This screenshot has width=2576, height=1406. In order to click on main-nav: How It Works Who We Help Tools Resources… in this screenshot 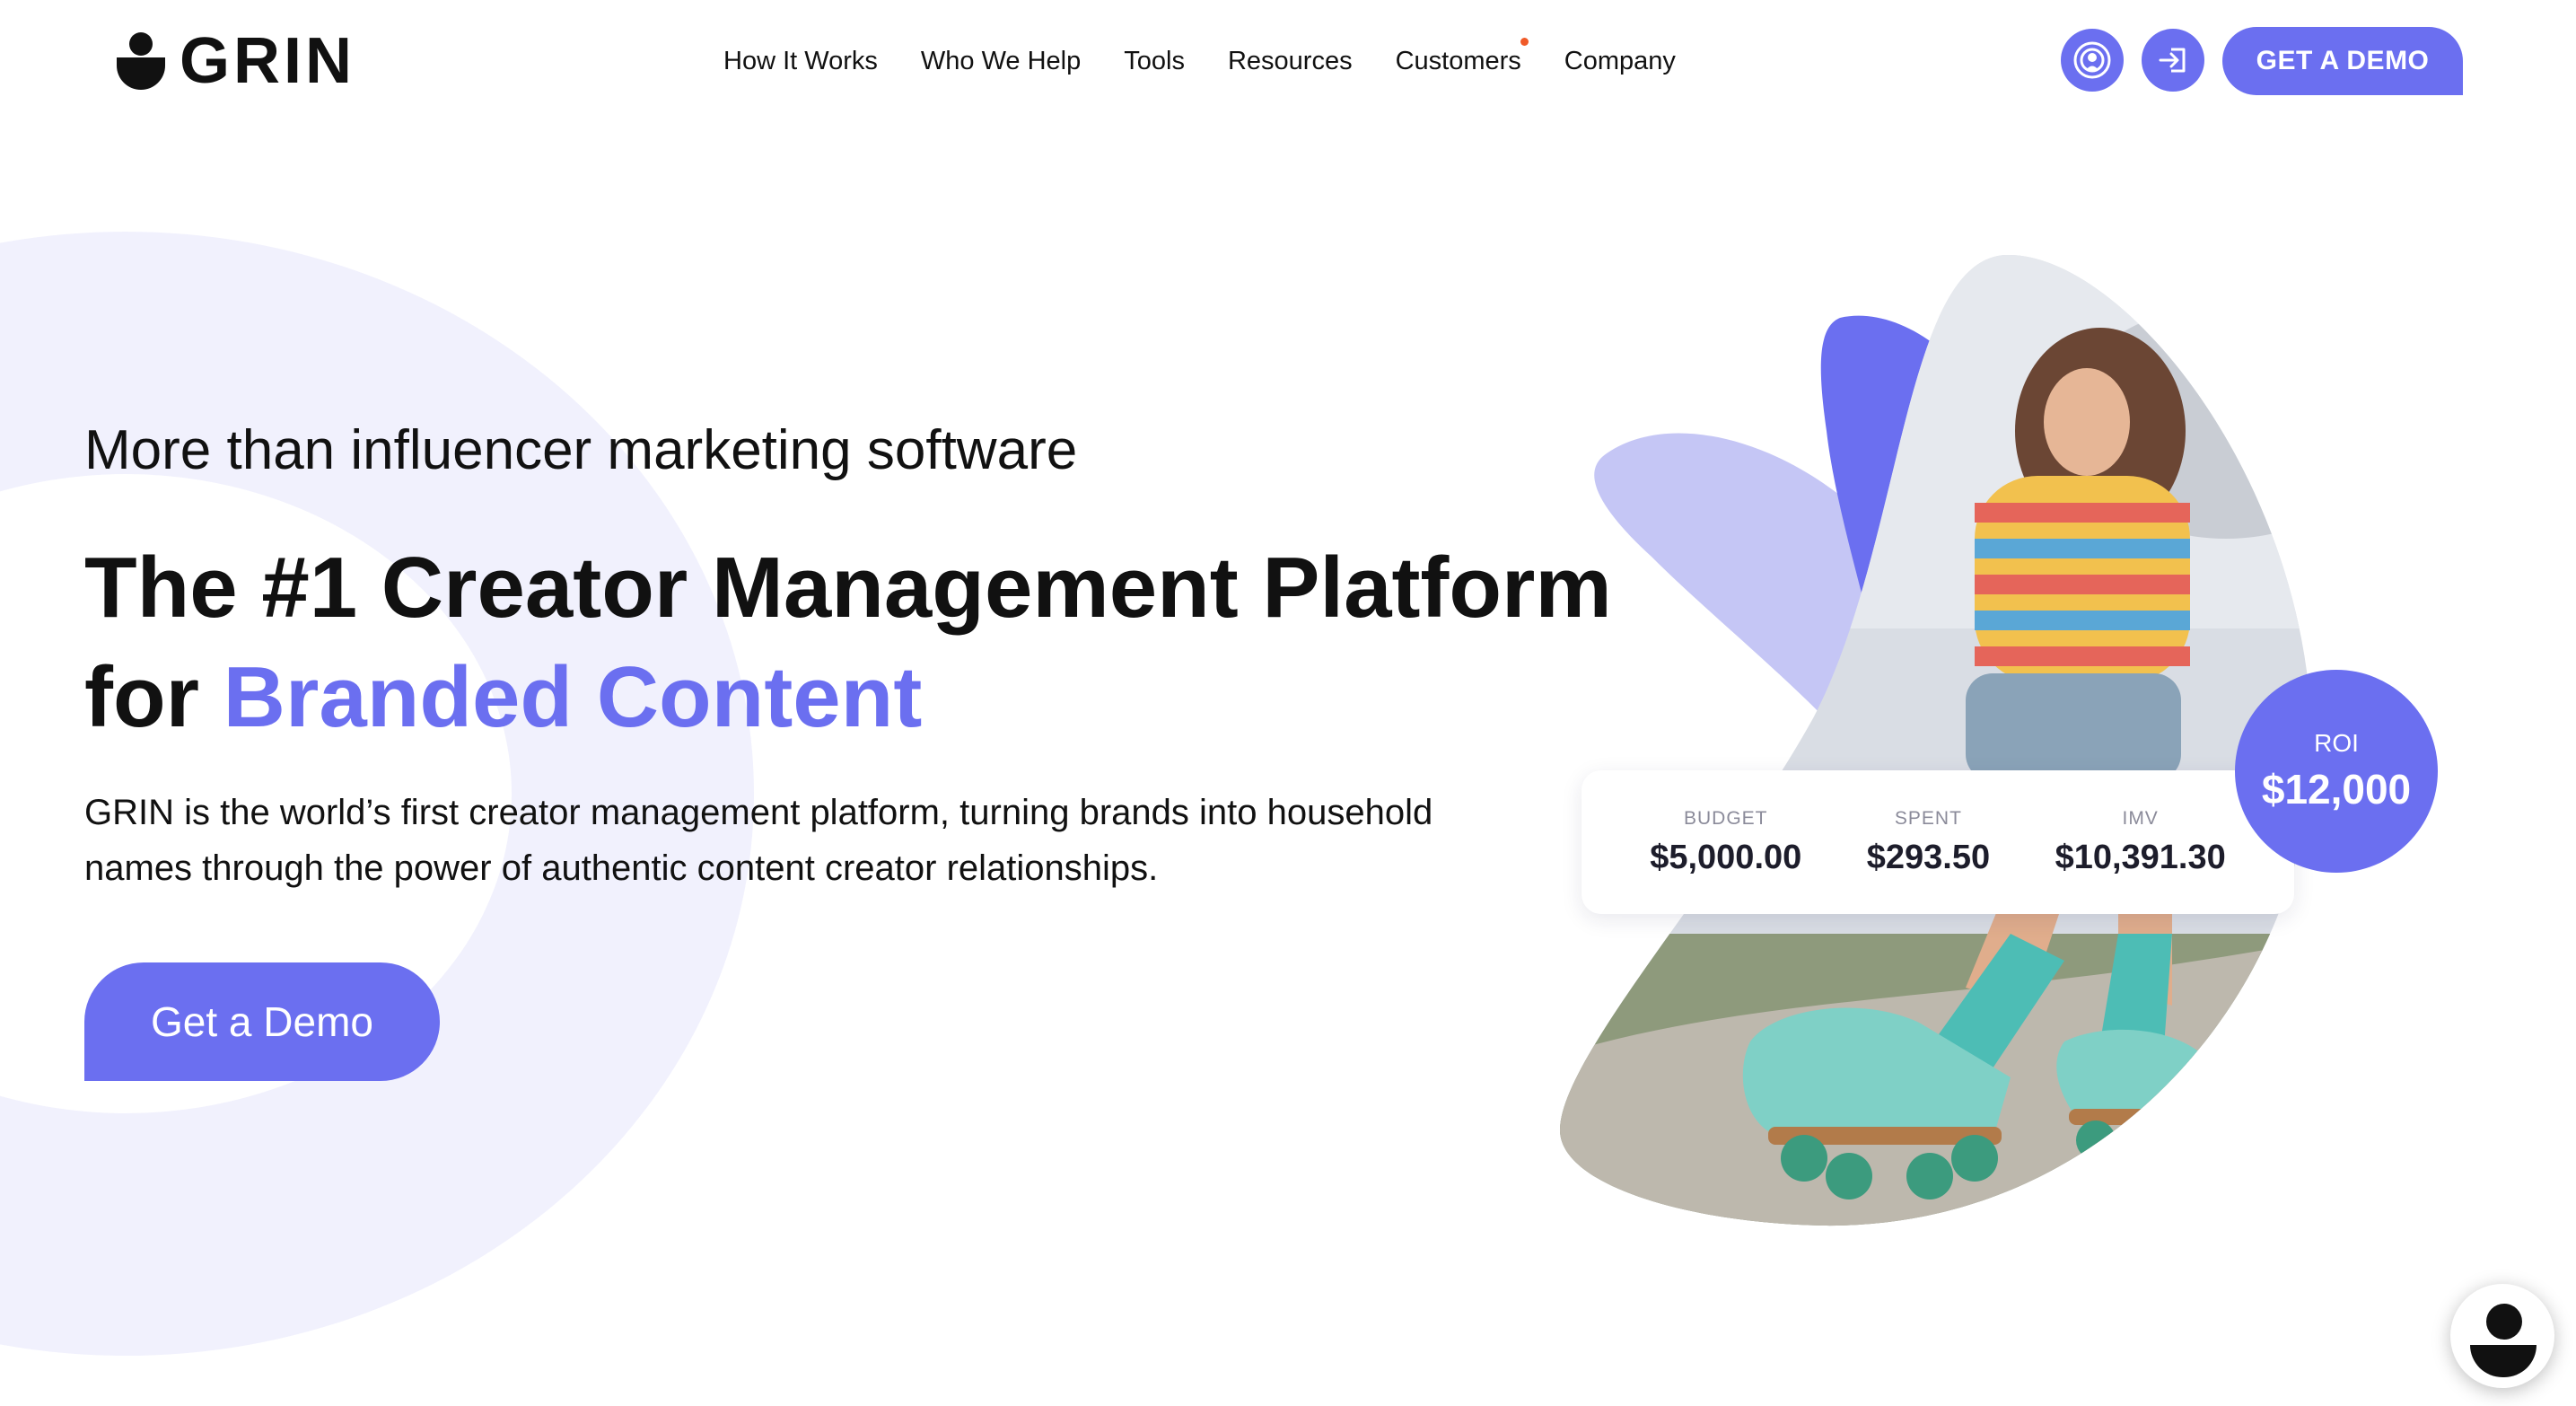, I will do `click(1221, 58)`.